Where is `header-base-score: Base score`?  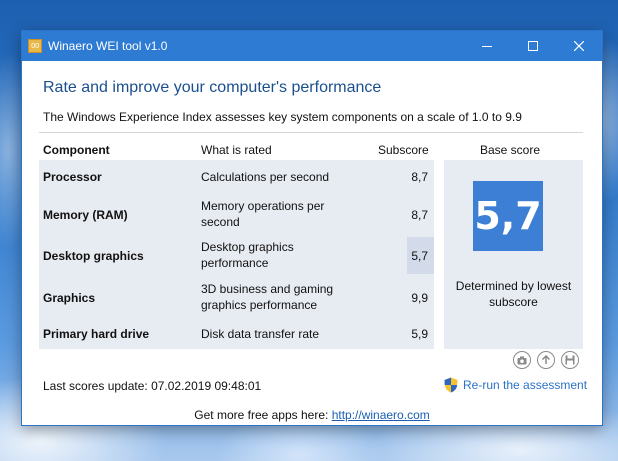 header-base-score: Base score is located at coordinates (510, 150).